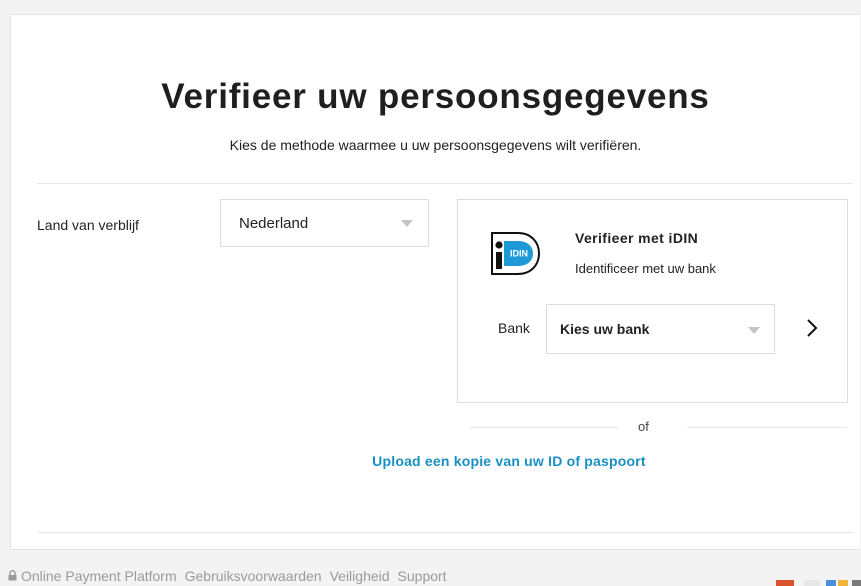 The width and height of the screenshot is (861, 586). I want to click on footer-link-support: Support, so click(422, 576).